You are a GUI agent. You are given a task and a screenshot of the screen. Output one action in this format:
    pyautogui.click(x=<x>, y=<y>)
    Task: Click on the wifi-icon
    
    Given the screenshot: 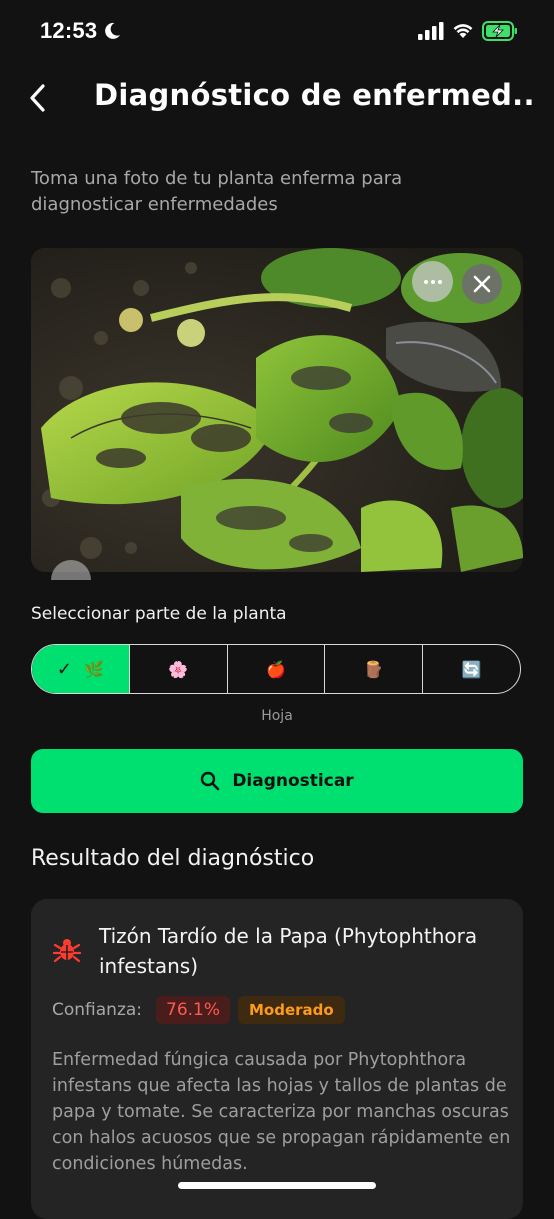 What is the action you would take?
    pyautogui.click(x=463, y=31)
    